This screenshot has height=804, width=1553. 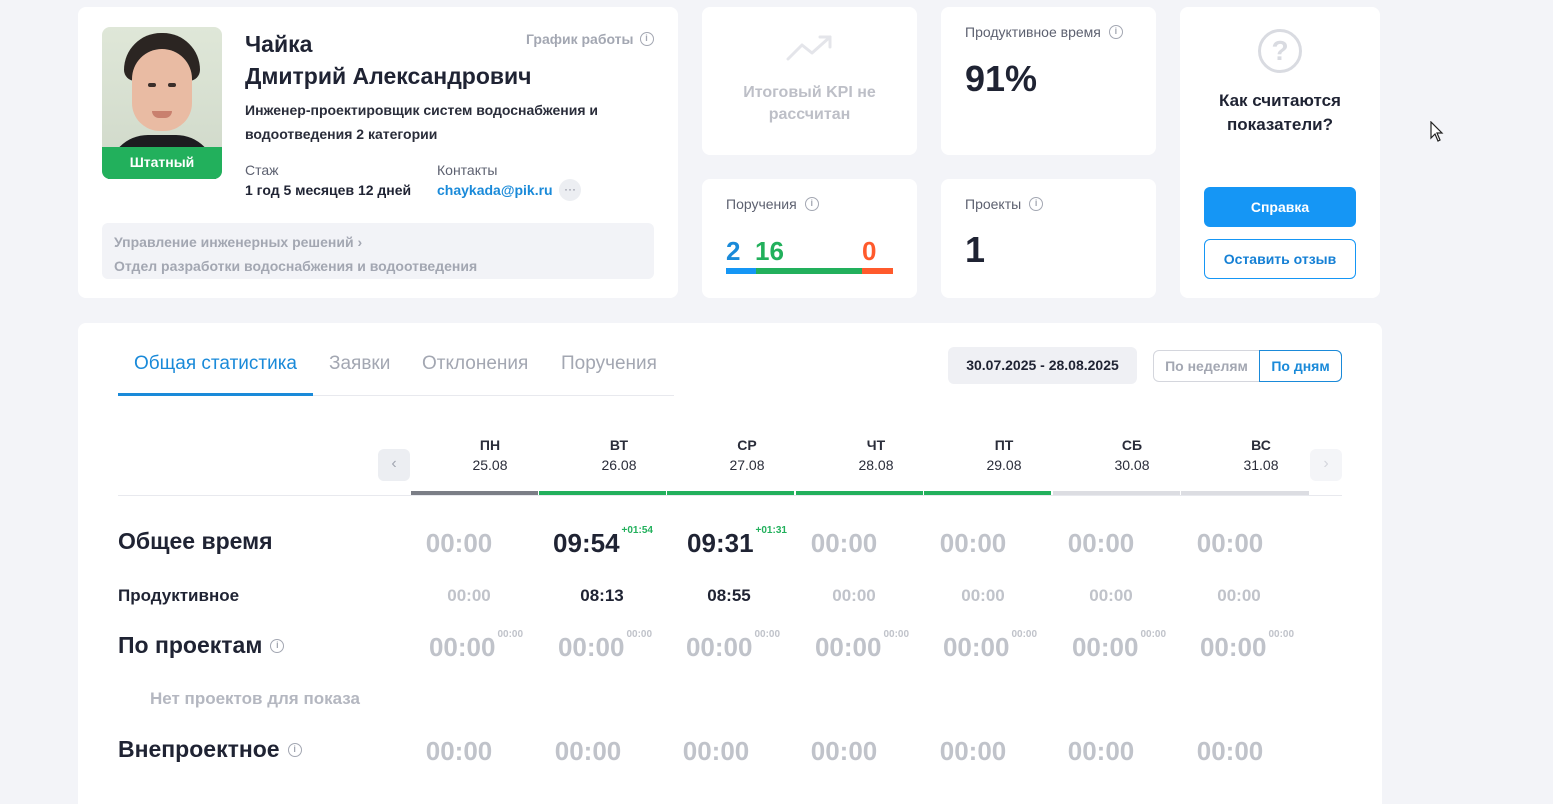 I want to click on total-time-label: Общее время, so click(x=195, y=541).